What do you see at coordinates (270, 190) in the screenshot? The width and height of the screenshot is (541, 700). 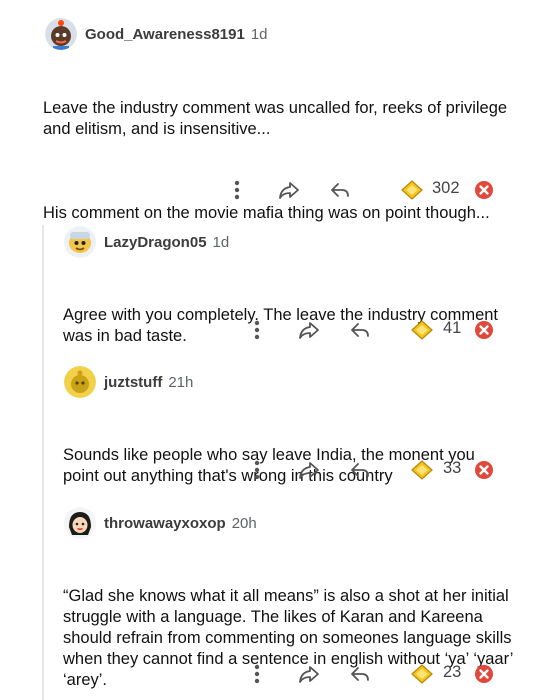 I see `comment-actions: 302` at bounding box center [270, 190].